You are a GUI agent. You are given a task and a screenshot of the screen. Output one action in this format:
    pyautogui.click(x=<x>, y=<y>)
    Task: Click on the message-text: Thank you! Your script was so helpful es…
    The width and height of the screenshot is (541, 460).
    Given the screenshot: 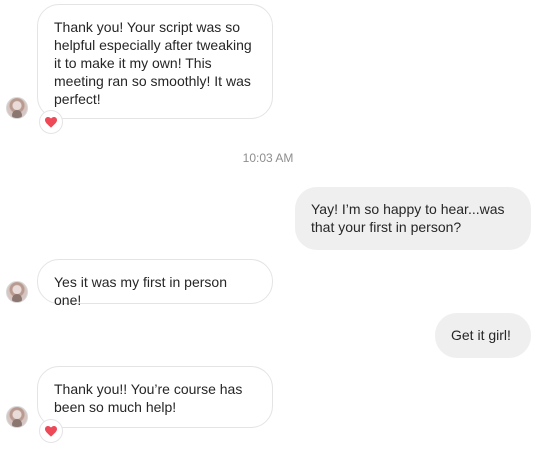 What is the action you would take?
    pyautogui.click(x=153, y=63)
    